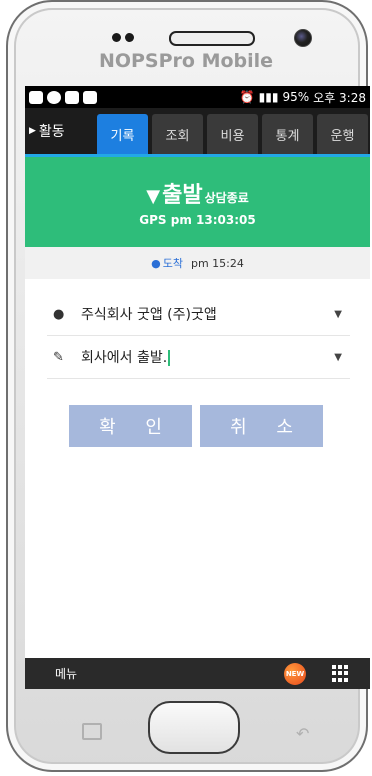 The width and height of the screenshot is (372, 776). What do you see at coordinates (92, 731) in the screenshot?
I see `recent-apps-key` at bounding box center [92, 731].